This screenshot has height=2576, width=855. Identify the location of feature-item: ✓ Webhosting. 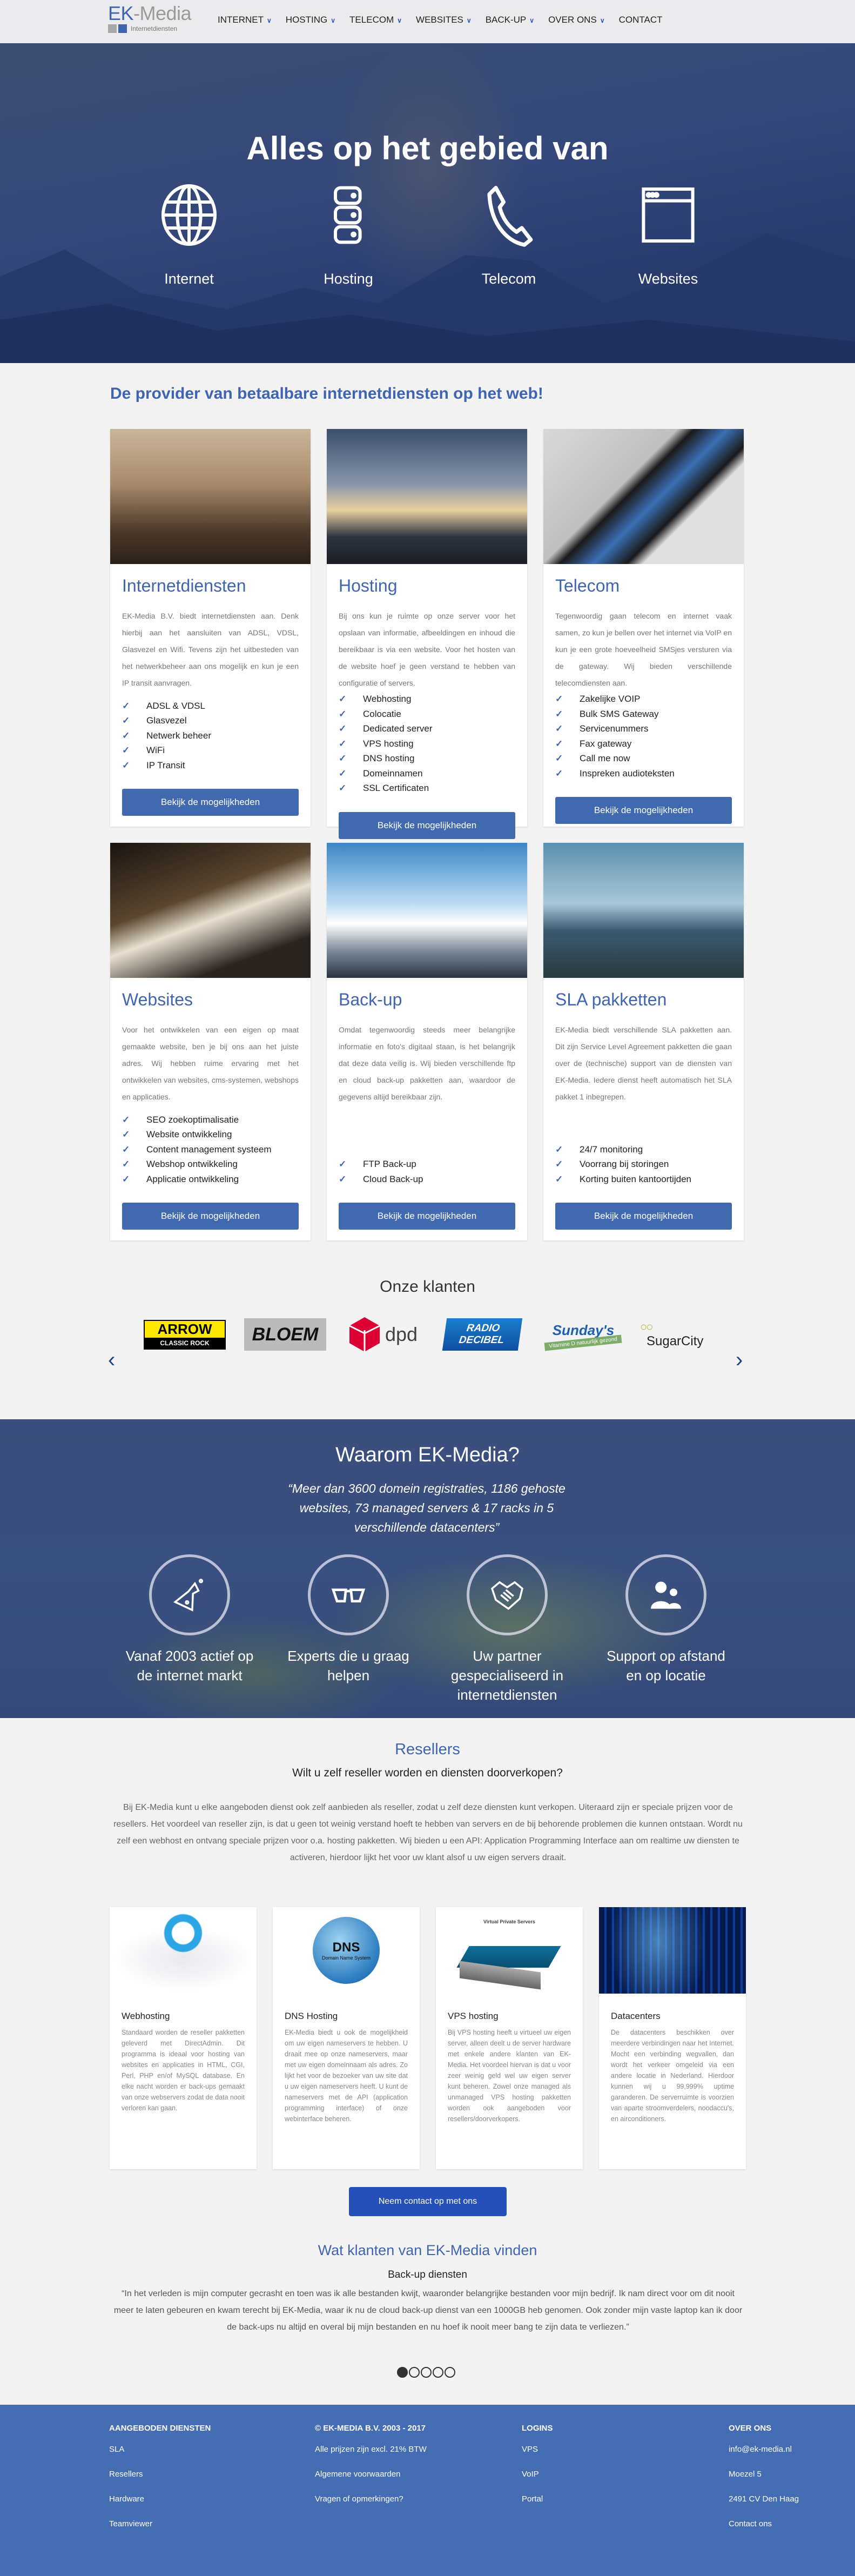
(427, 700).